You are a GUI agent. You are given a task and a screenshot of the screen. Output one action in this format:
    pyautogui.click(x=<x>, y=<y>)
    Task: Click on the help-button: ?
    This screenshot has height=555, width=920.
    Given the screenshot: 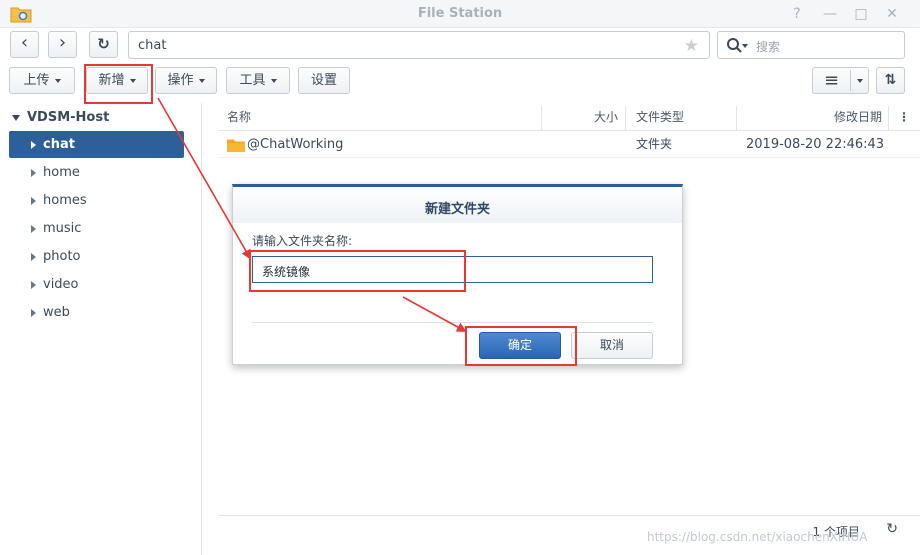 What is the action you would take?
    pyautogui.click(x=797, y=14)
    